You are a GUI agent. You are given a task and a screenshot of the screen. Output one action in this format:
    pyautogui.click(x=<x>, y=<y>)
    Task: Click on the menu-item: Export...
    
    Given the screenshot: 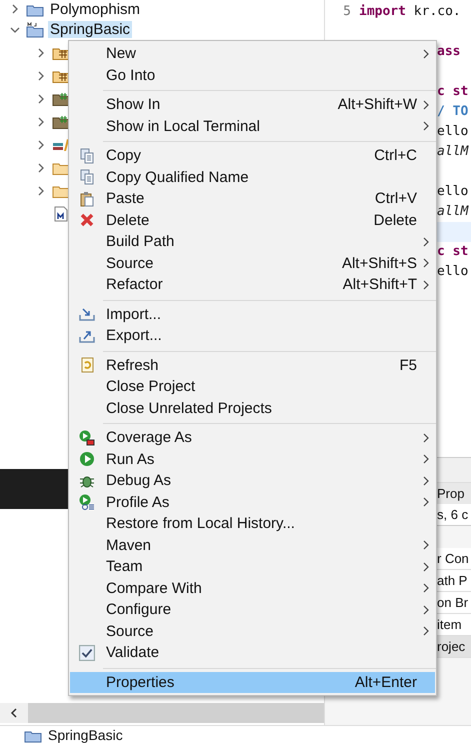 What is the action you would take?
    pyautogui.click(x=252, y=335)
    